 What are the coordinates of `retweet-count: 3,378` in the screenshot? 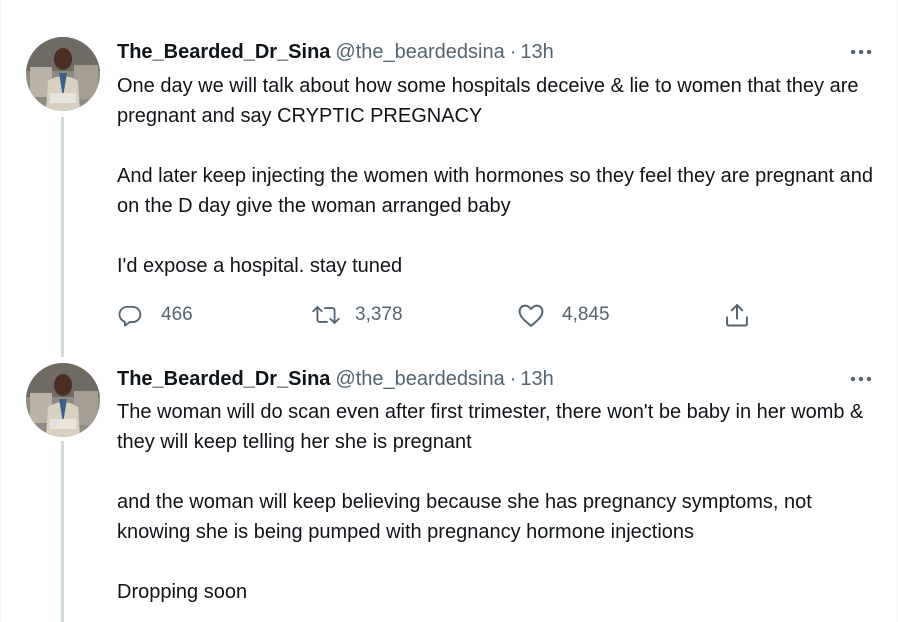 It's located at (379, 314).